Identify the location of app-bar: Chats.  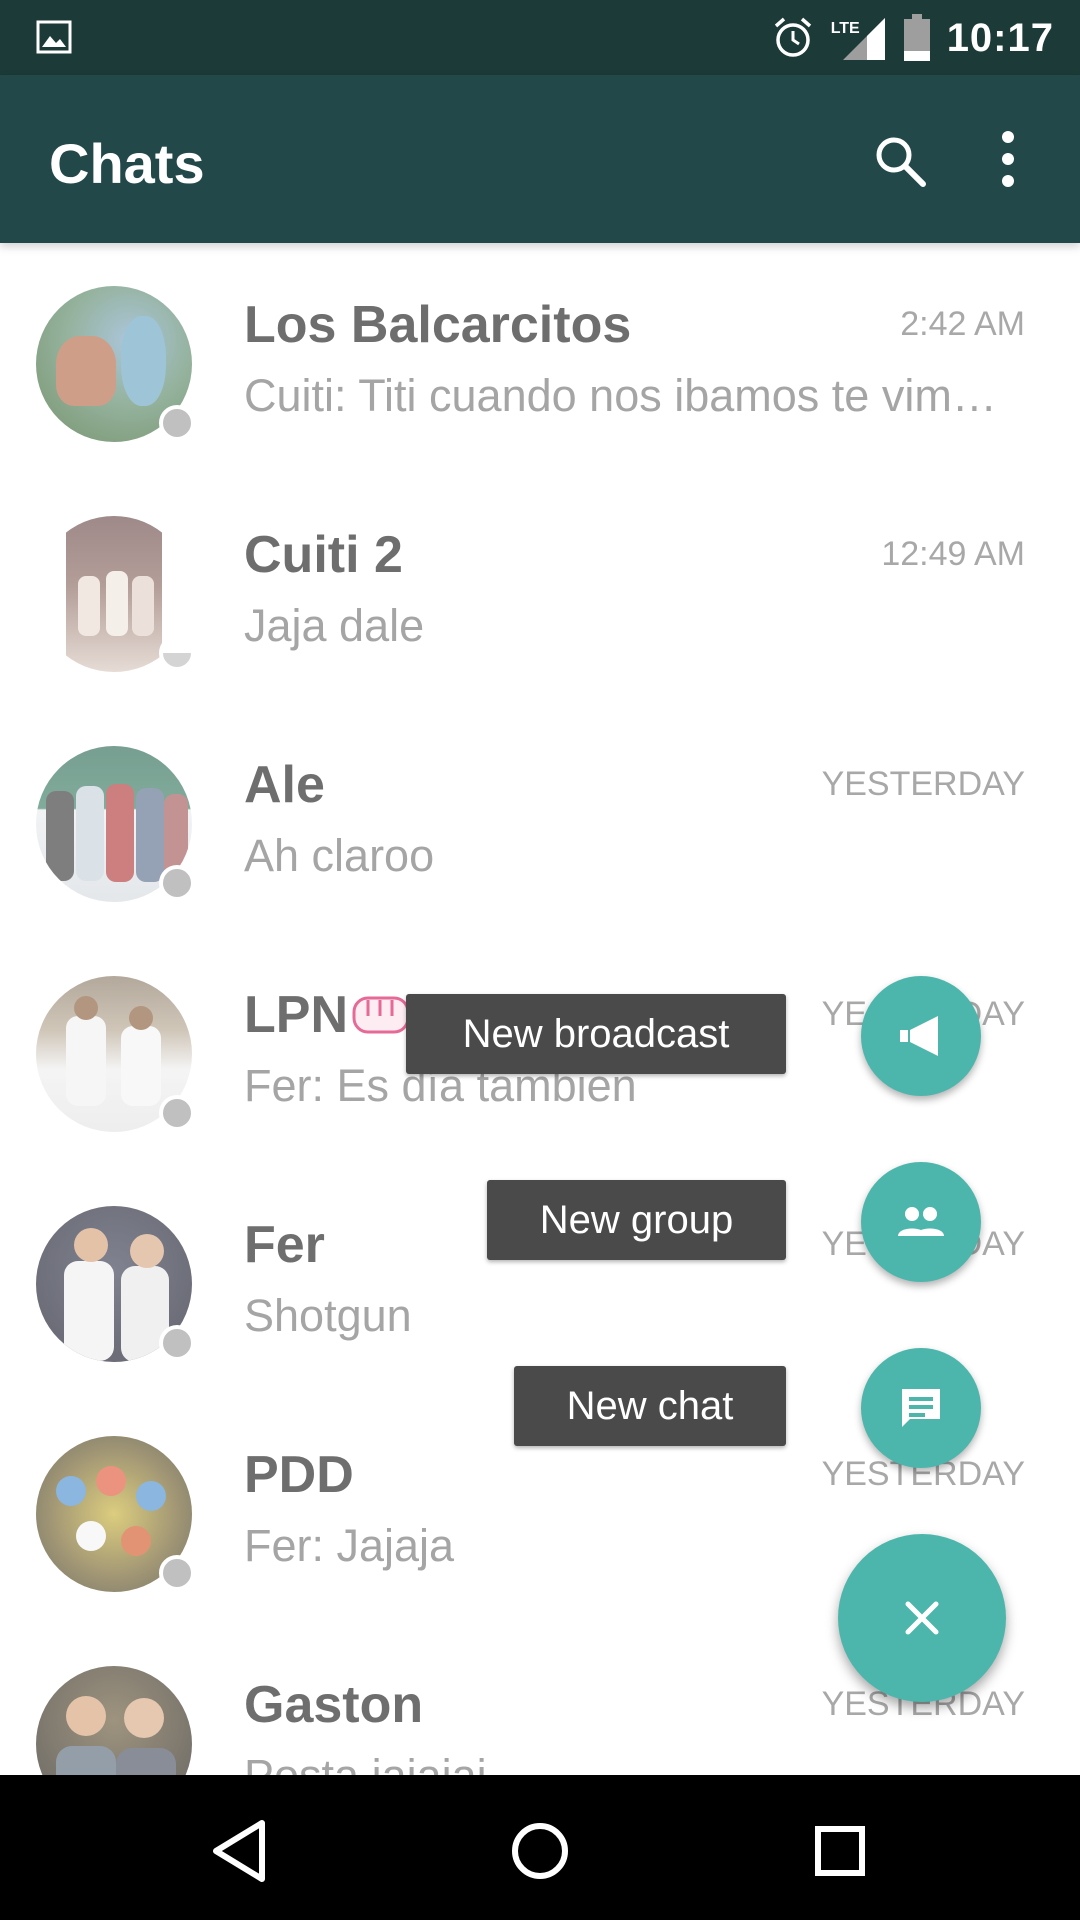
(540, 159).